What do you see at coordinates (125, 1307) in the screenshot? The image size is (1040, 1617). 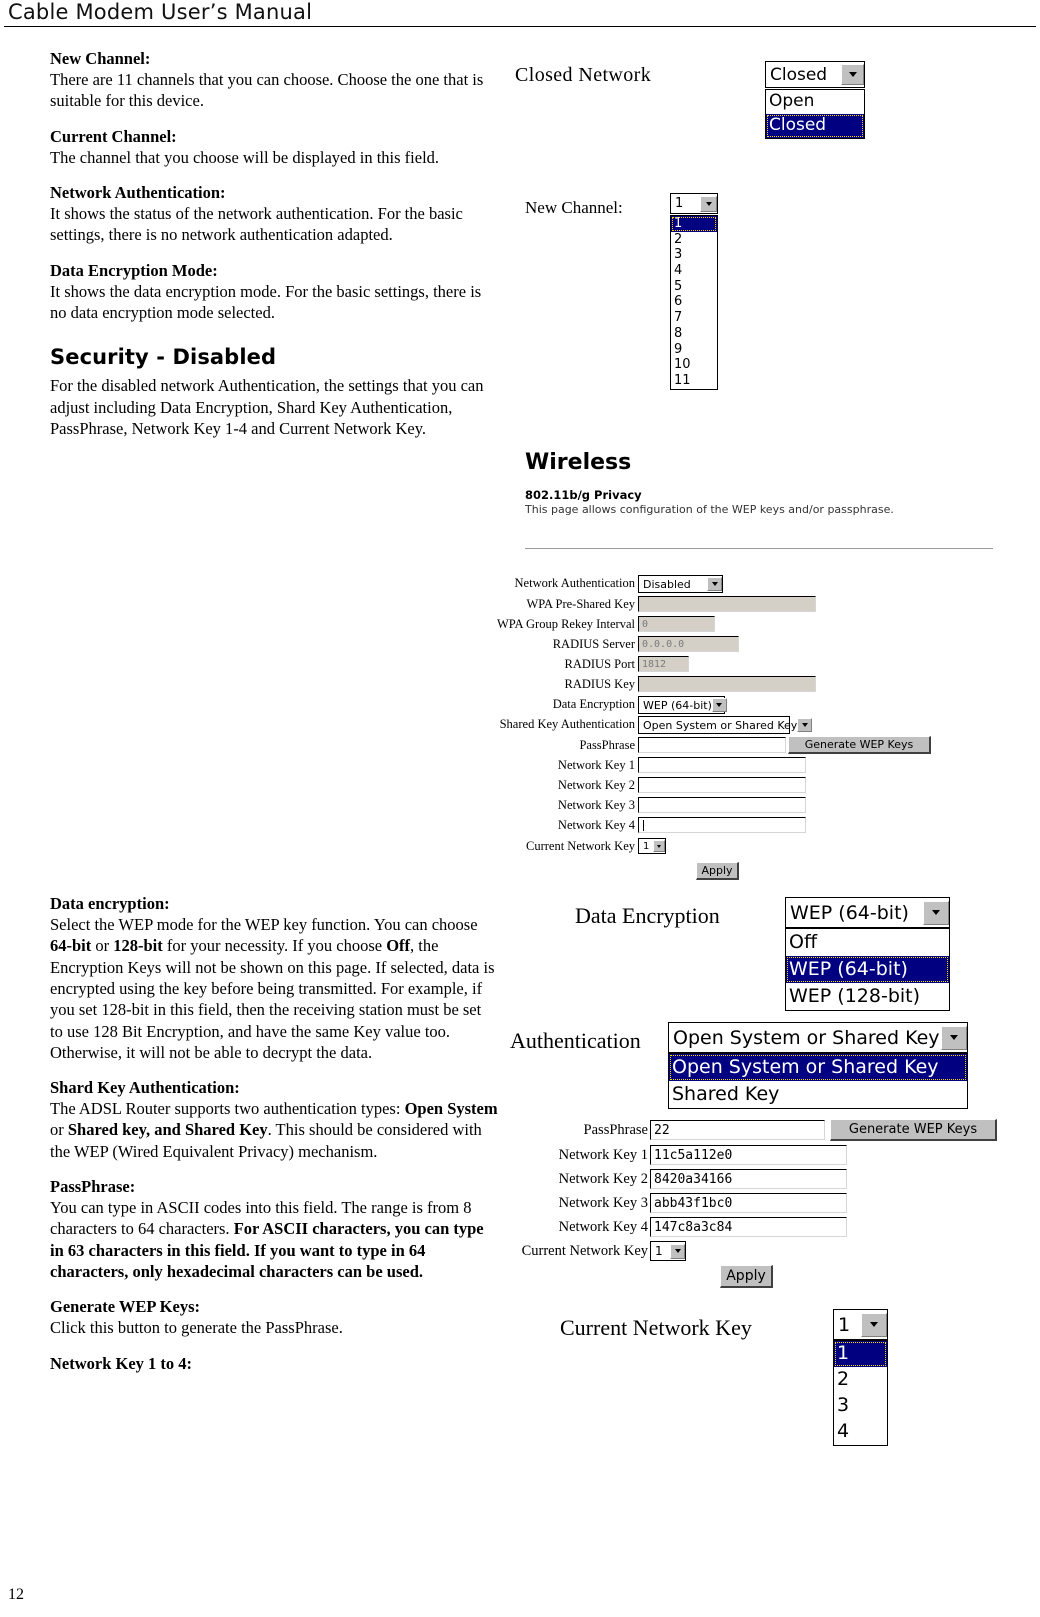 I see `section-heading: Generate WEP Keys:` at bounding box center [125, 1307].